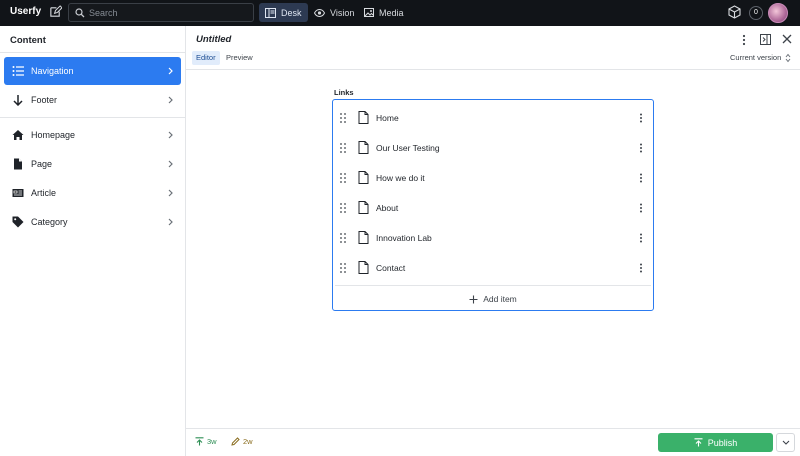 This screenshot has height=456, width=800. I want to click on link-item: Innovation Lab, so click(493, 238).